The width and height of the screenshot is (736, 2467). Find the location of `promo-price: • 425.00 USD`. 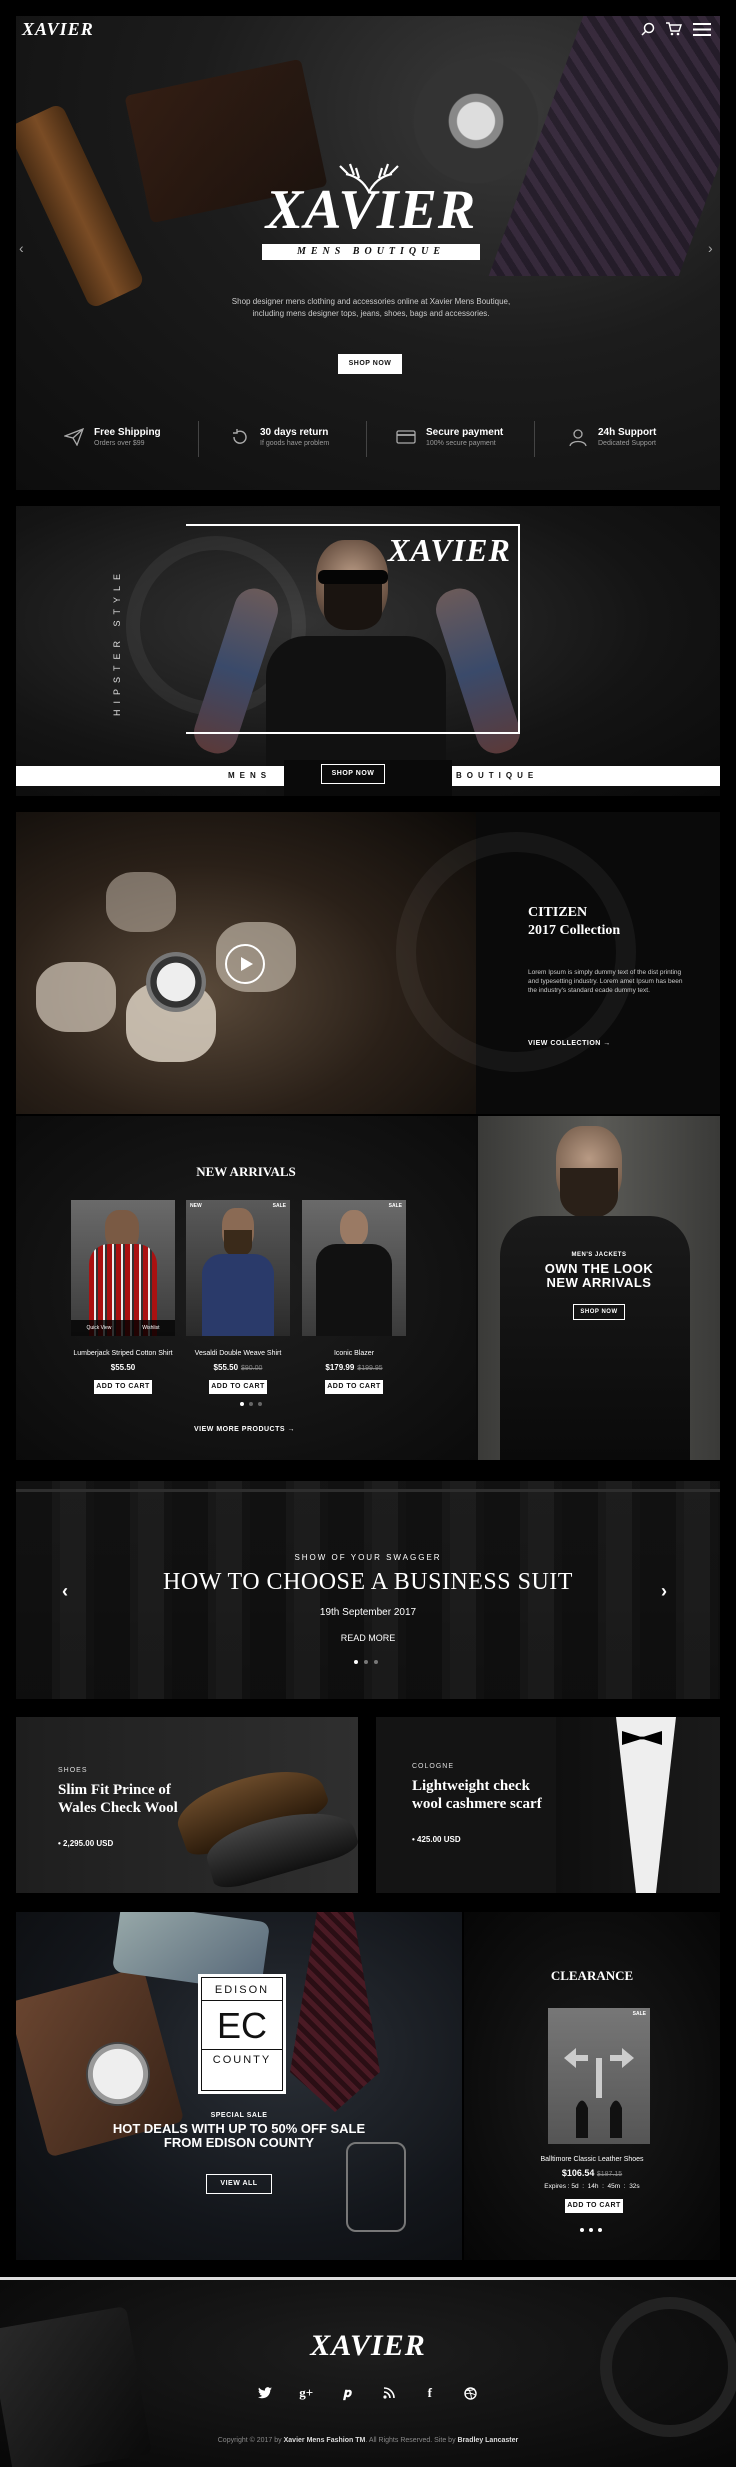

promo-price: • 425.00 USD is located at coordinates (436, 1839).